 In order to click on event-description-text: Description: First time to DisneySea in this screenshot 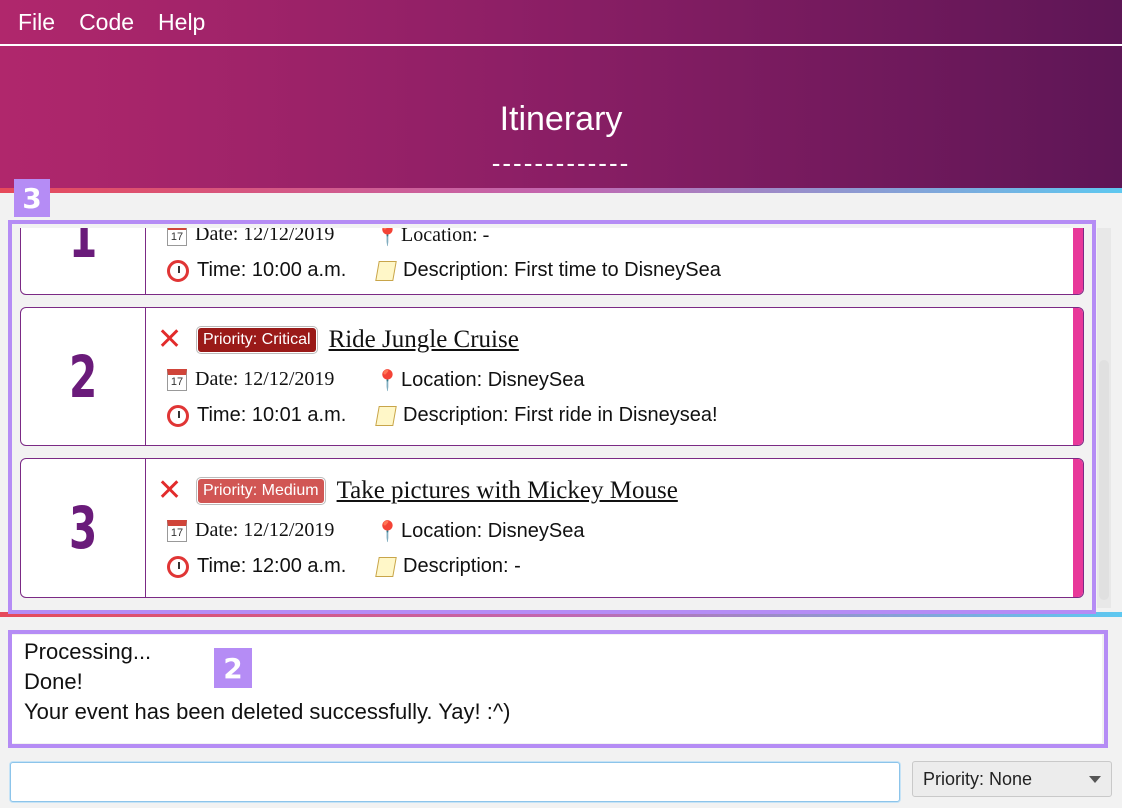, I will do `click(562, 270)`.